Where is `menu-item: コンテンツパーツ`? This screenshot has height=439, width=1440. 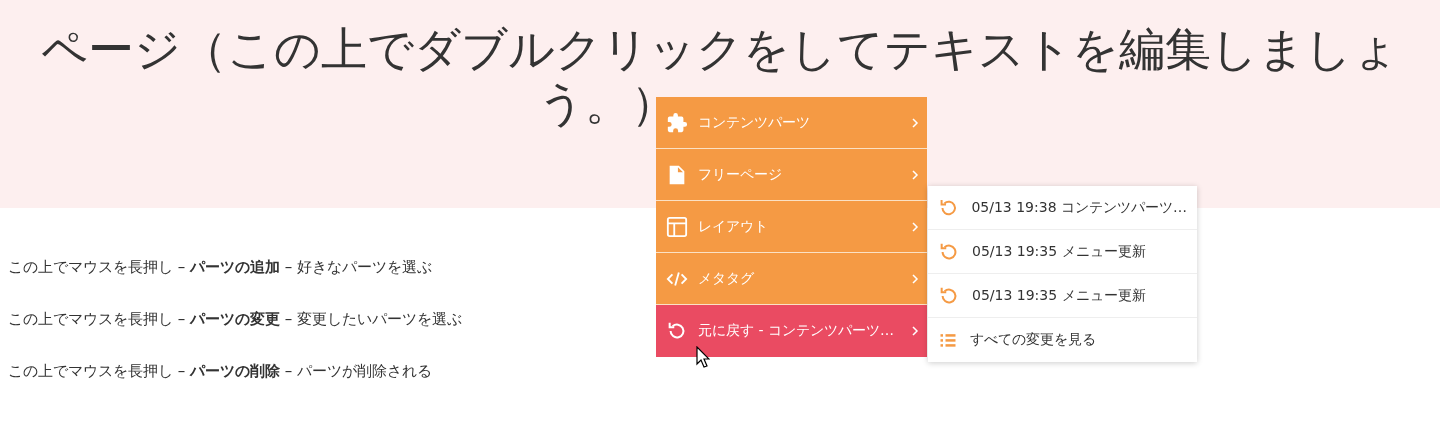
menu-item: コンテンツパーツ is located at coordinates (791, 123).